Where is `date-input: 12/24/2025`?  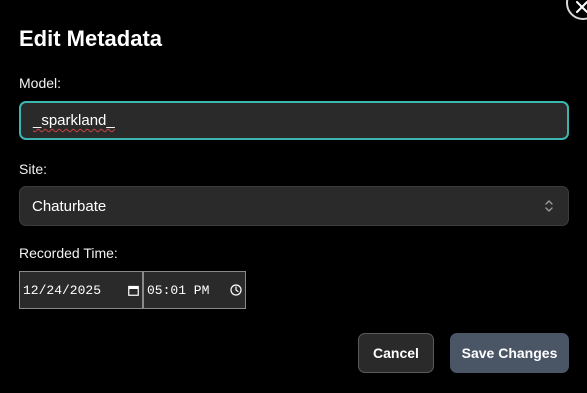 date-input: 12/24/2025 is located at coordinates (81, 290).